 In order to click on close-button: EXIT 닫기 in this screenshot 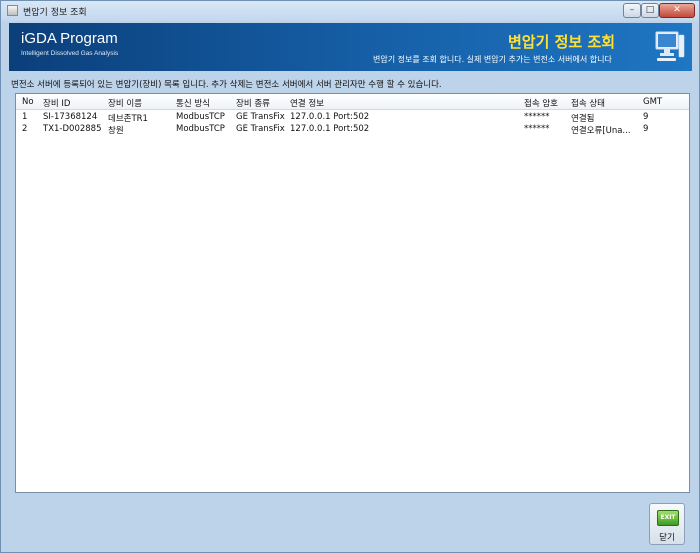, I will do `click(667, 524)`.